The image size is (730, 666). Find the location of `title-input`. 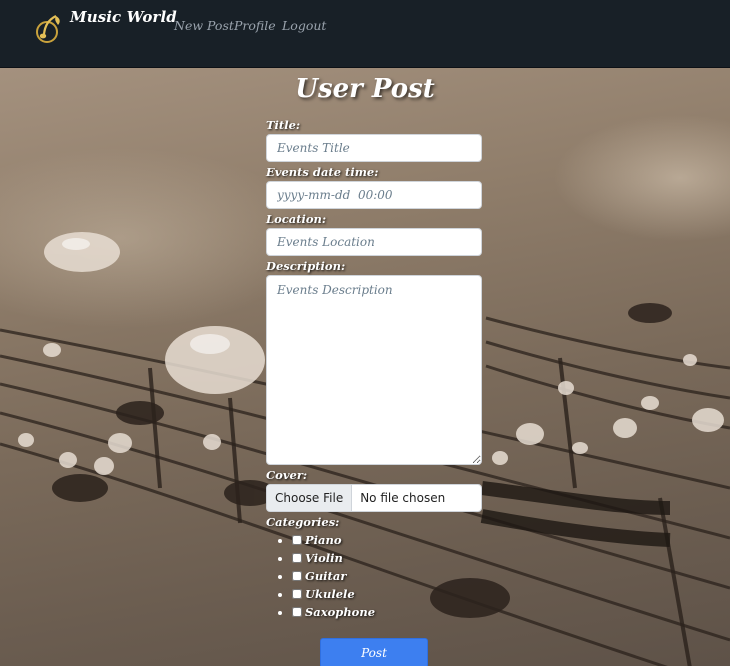

title-input is located at coordinates (374, 148).